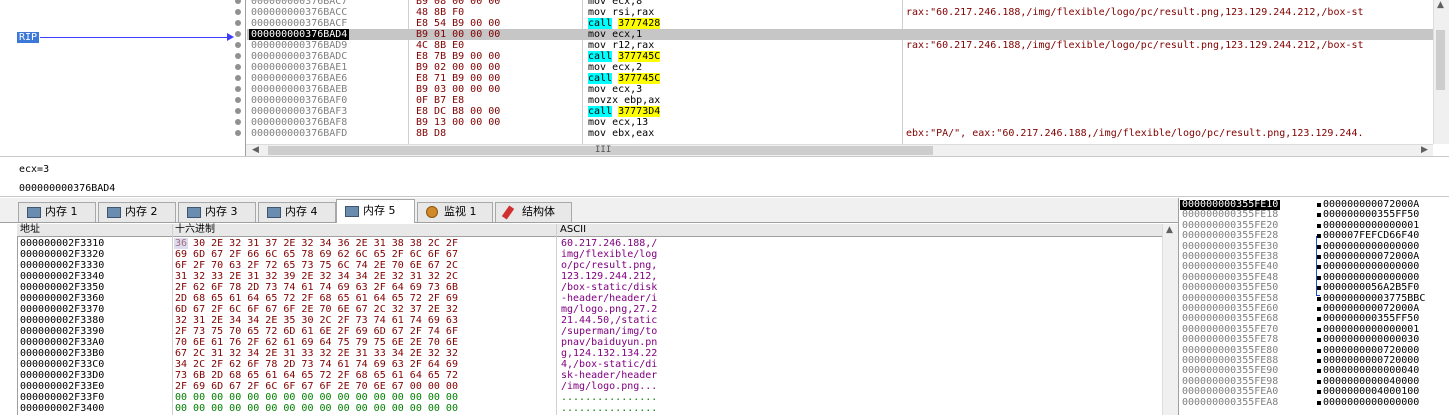  What do you see at coordinates (299, 111) in the screenshot?
I see `instruction-address: 000000000376BAF3` at bounding box center [299, 111].